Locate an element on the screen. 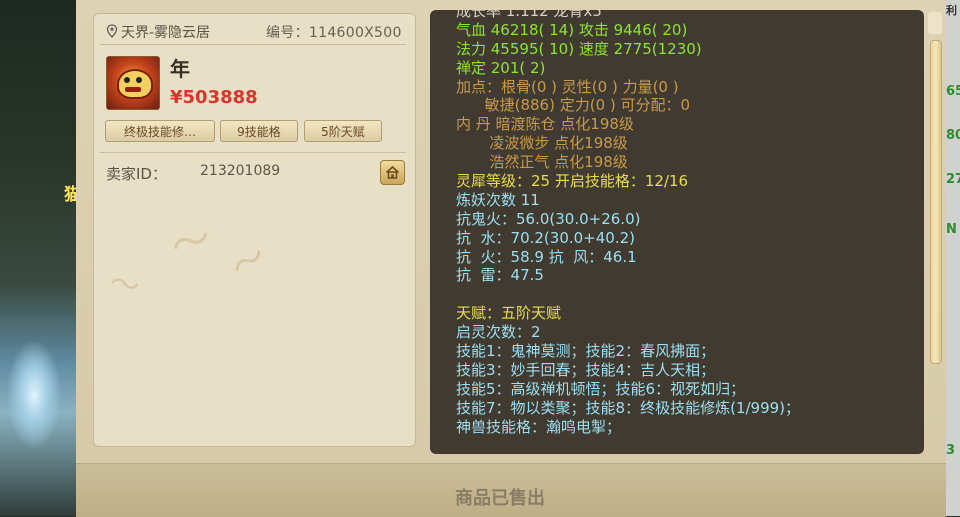 Image resolution: width=960 pixels, height=517 pixels. sold-status: 商品已售出 is located at coordinates (500, 498).